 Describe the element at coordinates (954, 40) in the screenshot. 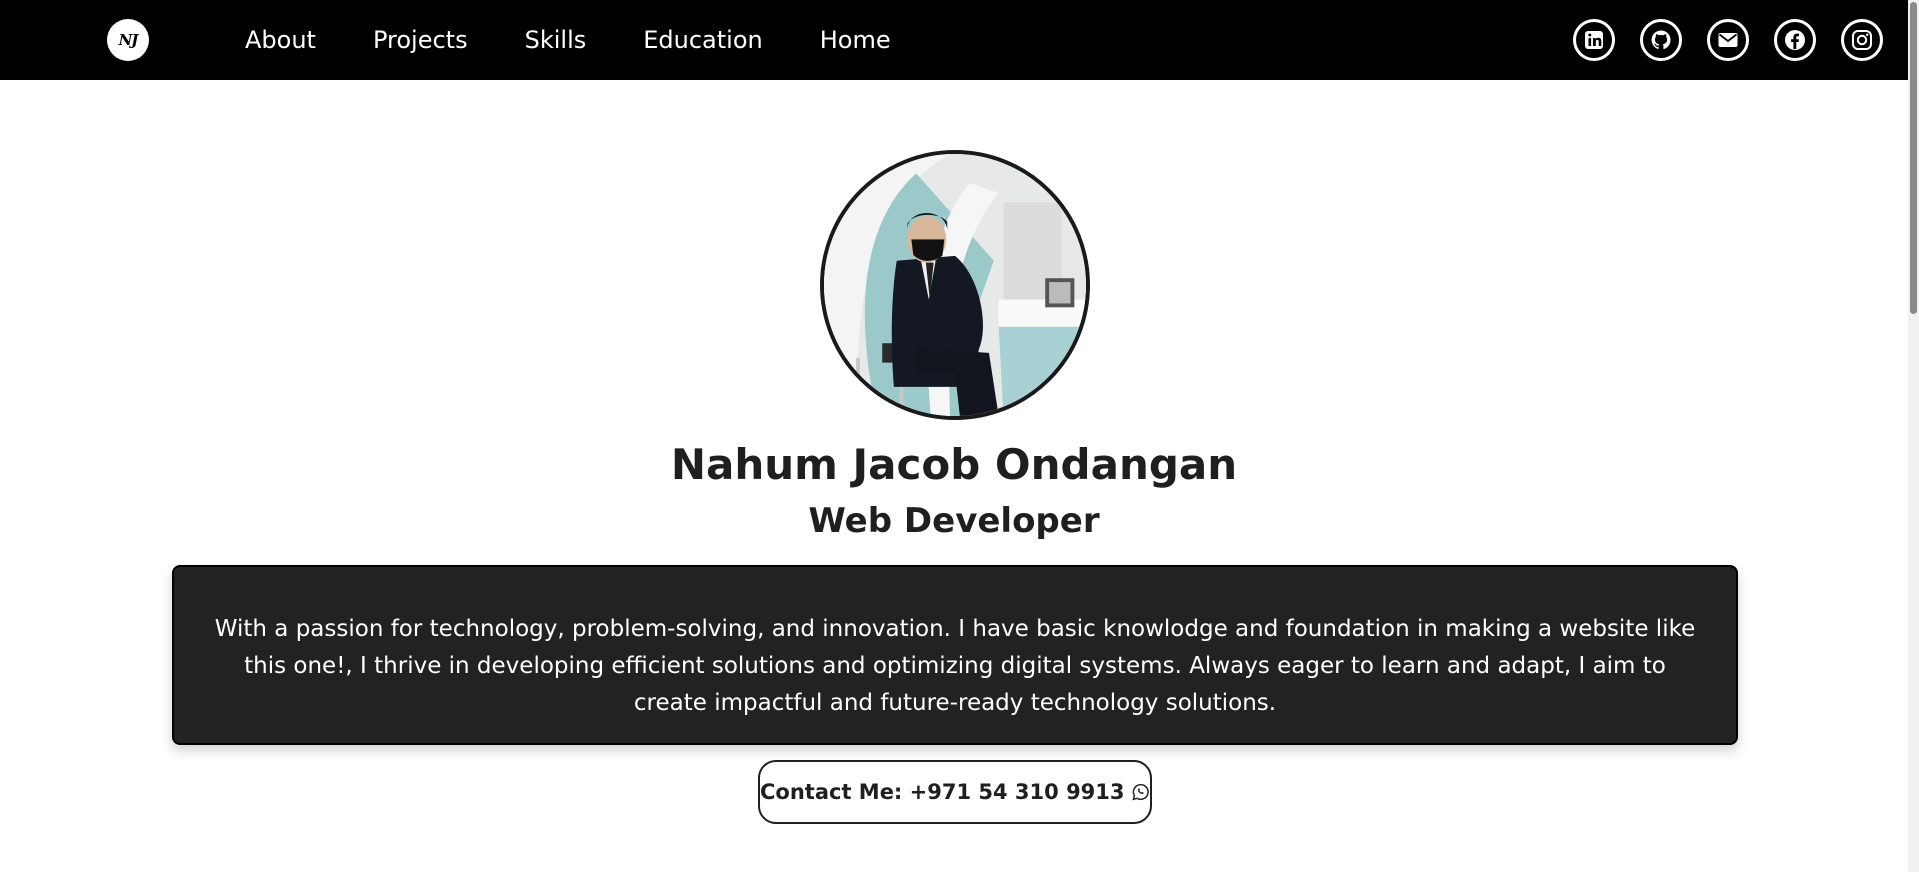

I see `top-navbar: NJ About Projects Skills Education Home` at that location.